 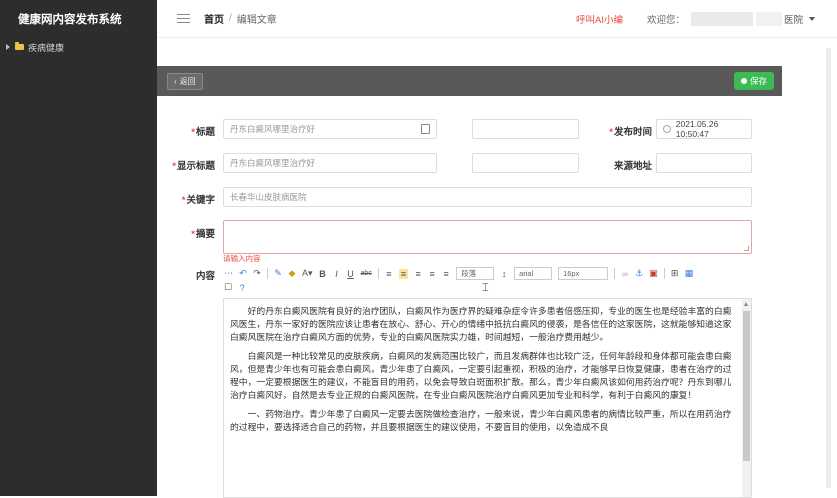 I want to click on folder-icon, so click(x=19, y=46).